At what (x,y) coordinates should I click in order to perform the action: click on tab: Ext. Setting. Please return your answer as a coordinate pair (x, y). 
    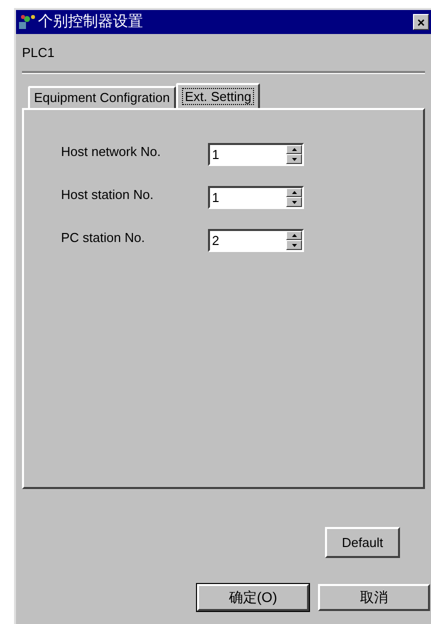
    Looking at the image, I should click on (218, 95).